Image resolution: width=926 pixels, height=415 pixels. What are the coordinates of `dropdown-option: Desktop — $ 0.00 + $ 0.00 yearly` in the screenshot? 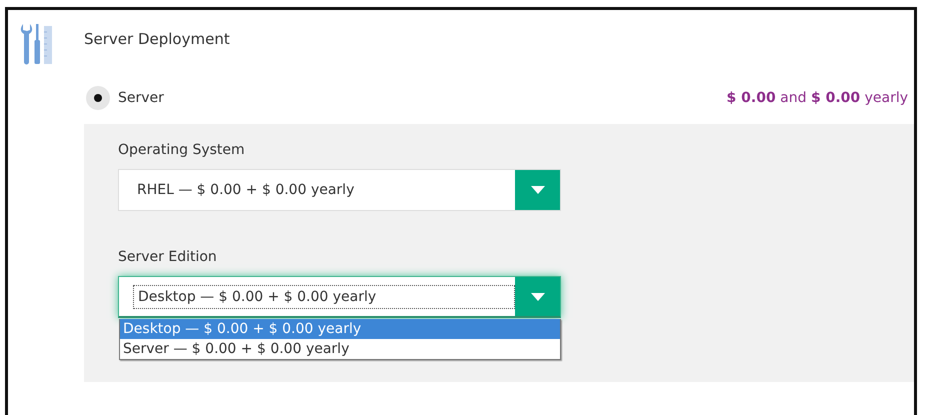 It's located at (340, 329).